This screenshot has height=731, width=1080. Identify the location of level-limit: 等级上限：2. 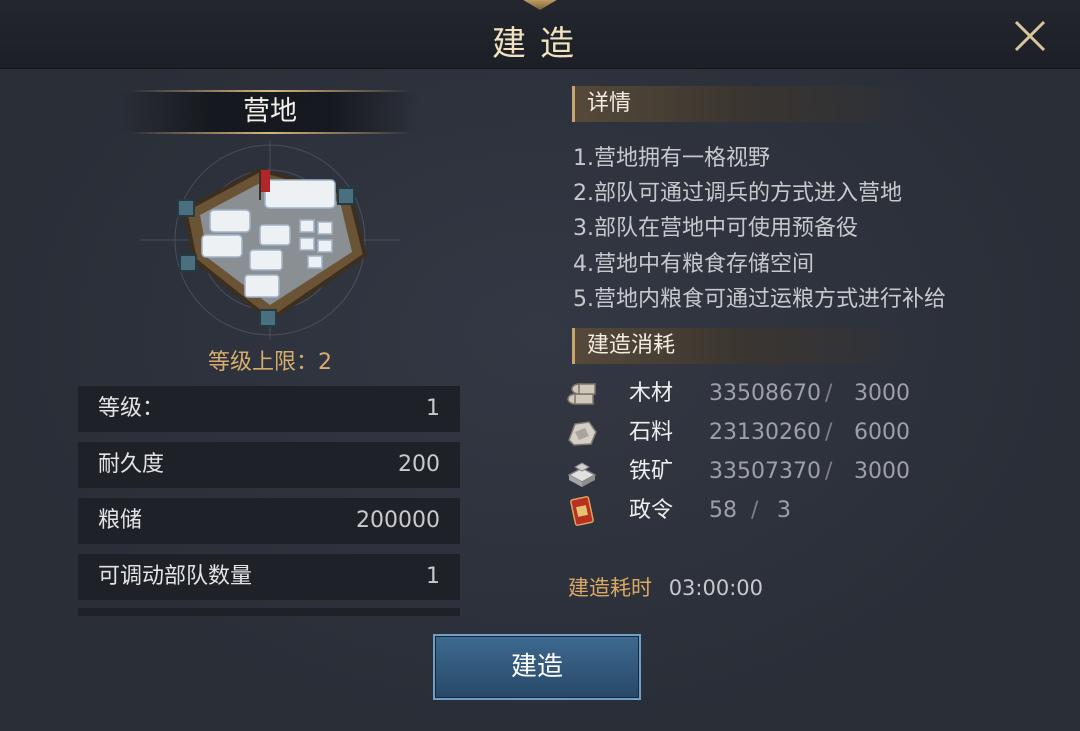
(270, 362).